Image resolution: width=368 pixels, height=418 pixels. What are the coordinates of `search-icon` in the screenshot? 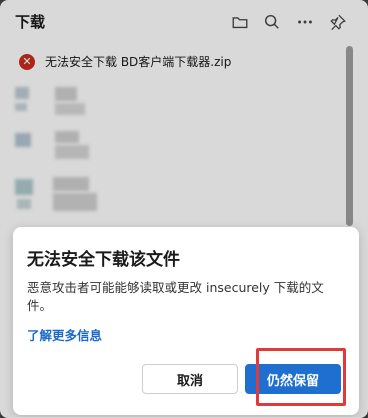 It's located at (272, 22).